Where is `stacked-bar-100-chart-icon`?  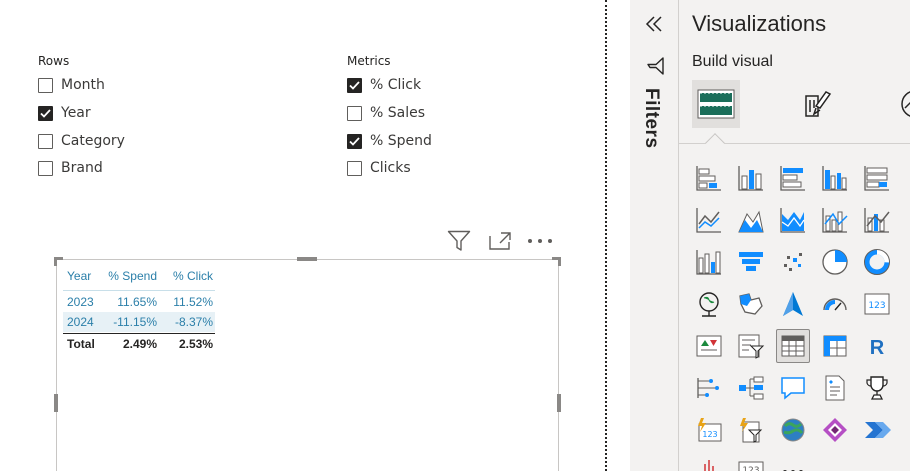 stacked-bar-100-chart-icon is located at coordinates (877, 178).